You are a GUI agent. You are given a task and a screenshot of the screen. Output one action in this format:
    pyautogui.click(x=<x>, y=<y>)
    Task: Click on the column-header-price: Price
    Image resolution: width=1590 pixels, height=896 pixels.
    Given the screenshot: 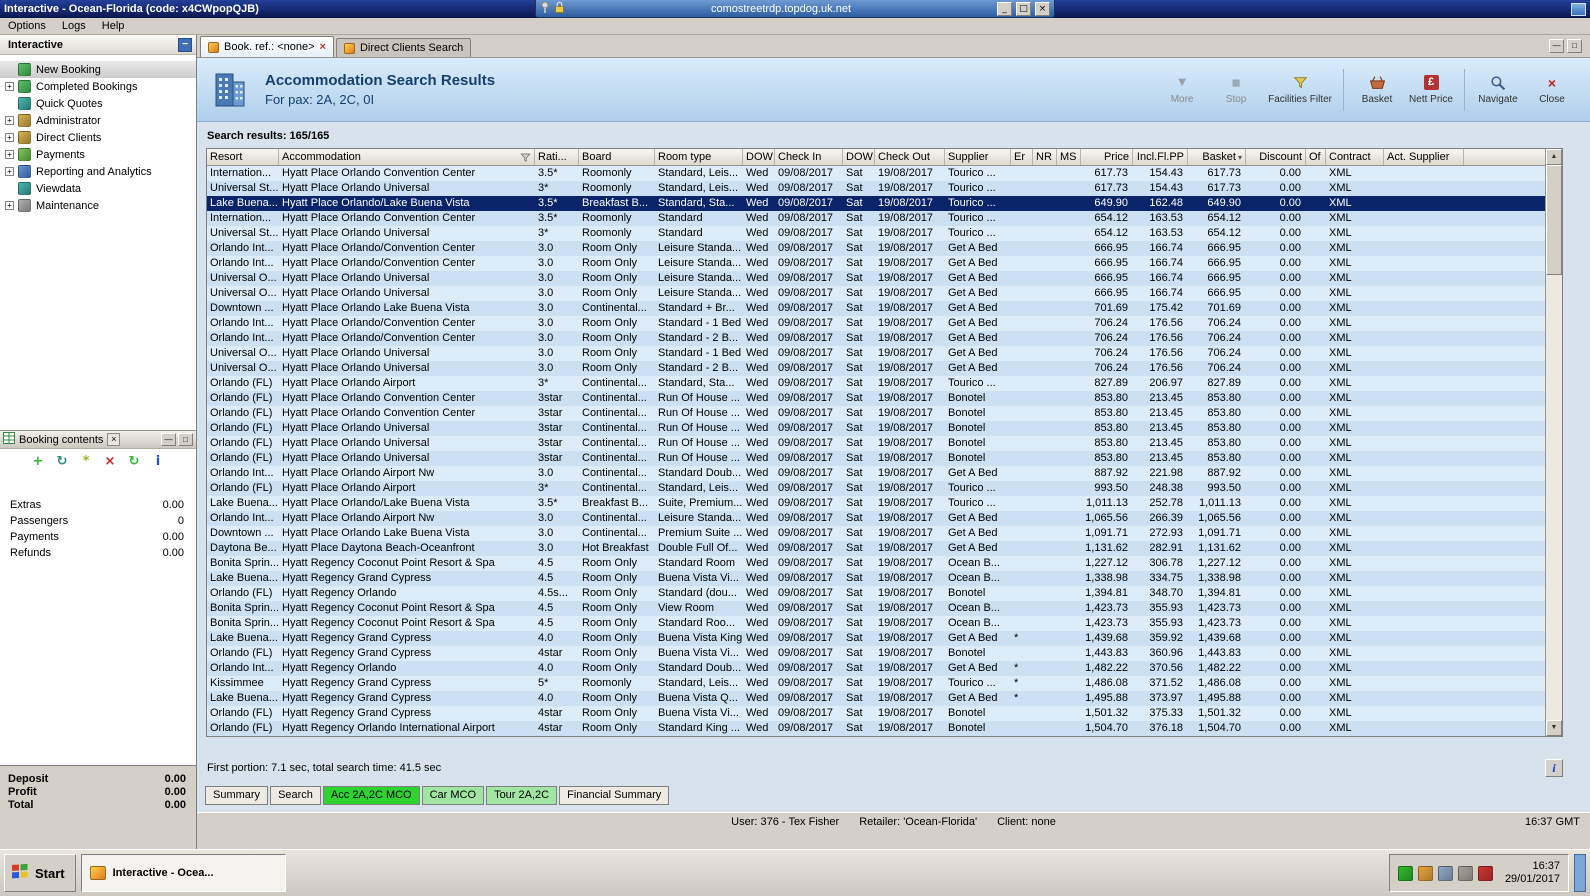 What is the action you would take?
    pyautogui.click(x=1107, y=157)
    